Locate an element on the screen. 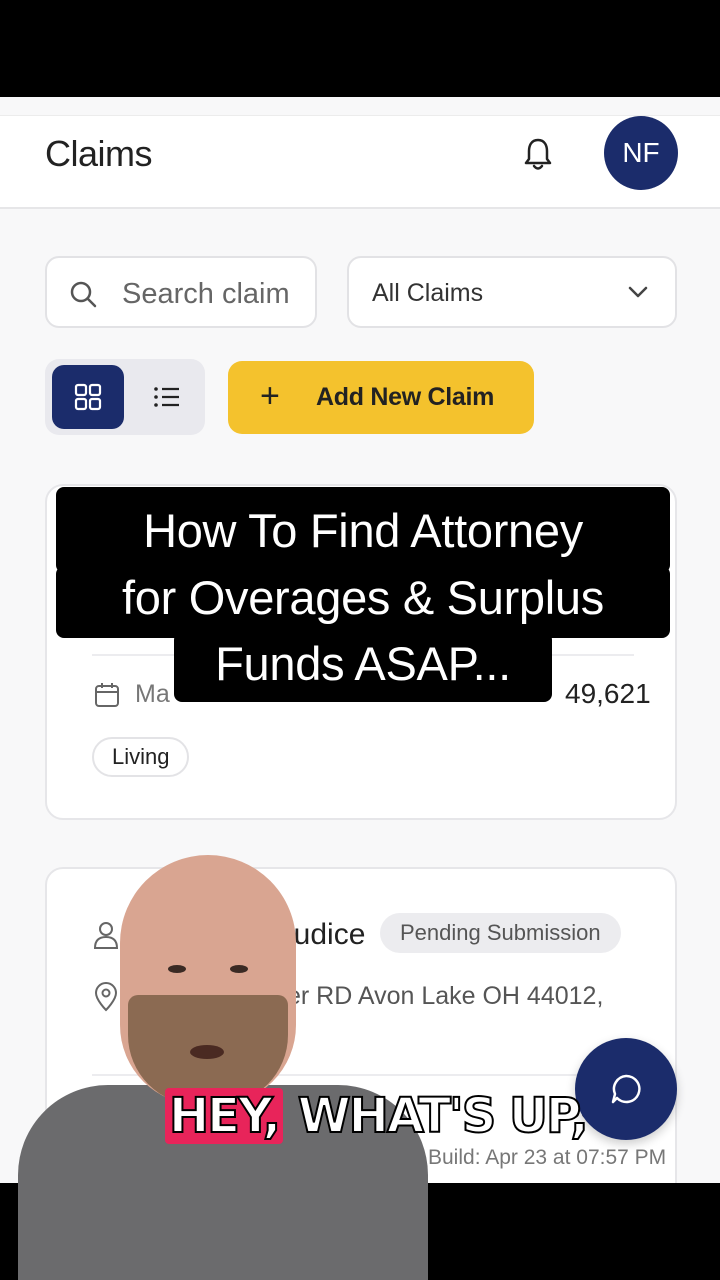  claim-tag: Living is located at coordinates (141, 757).